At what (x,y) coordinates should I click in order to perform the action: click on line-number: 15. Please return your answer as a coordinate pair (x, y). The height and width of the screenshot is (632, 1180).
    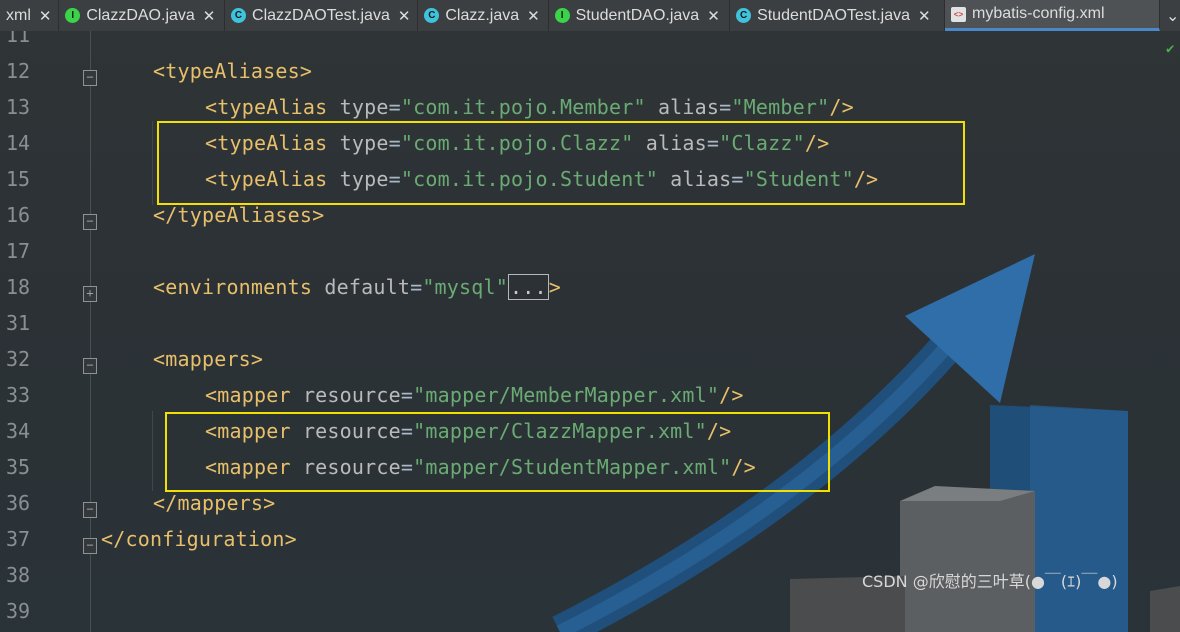
    Looking at the image, I should click on (18, 179).